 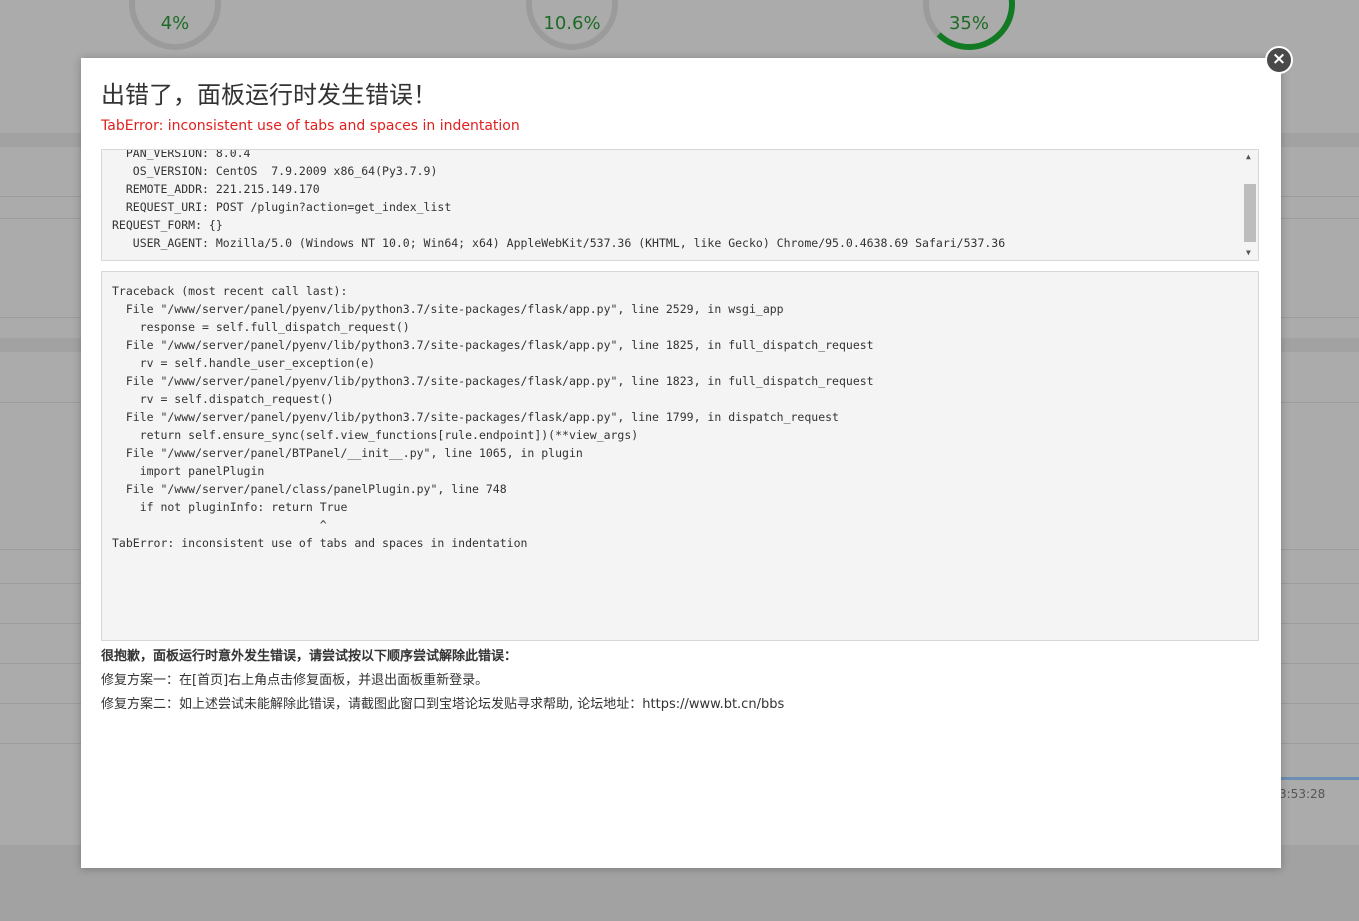 What do you see at coordinates (295, 680) in the screenshot?
I see `help-option-1: 修复方案一：在[首页]右上角点击修复面板，并退出面板重新登录。` at bounding box center [295, 680].